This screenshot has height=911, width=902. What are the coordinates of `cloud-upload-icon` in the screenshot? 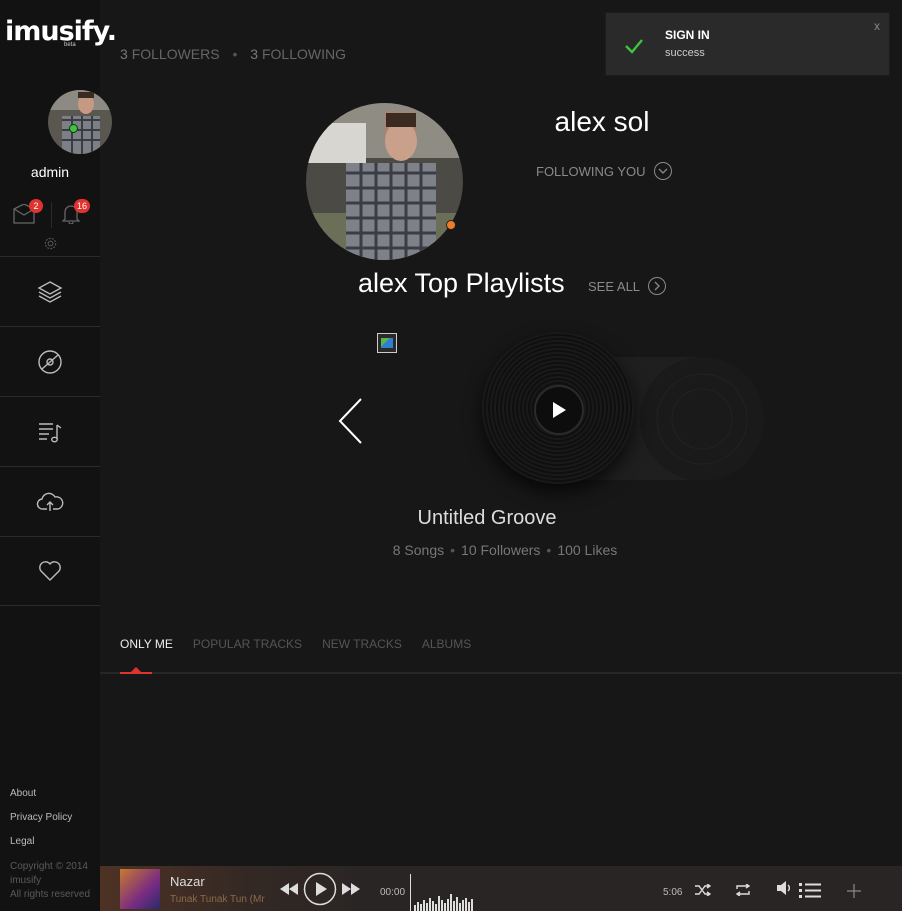 It's located at (50, 501).